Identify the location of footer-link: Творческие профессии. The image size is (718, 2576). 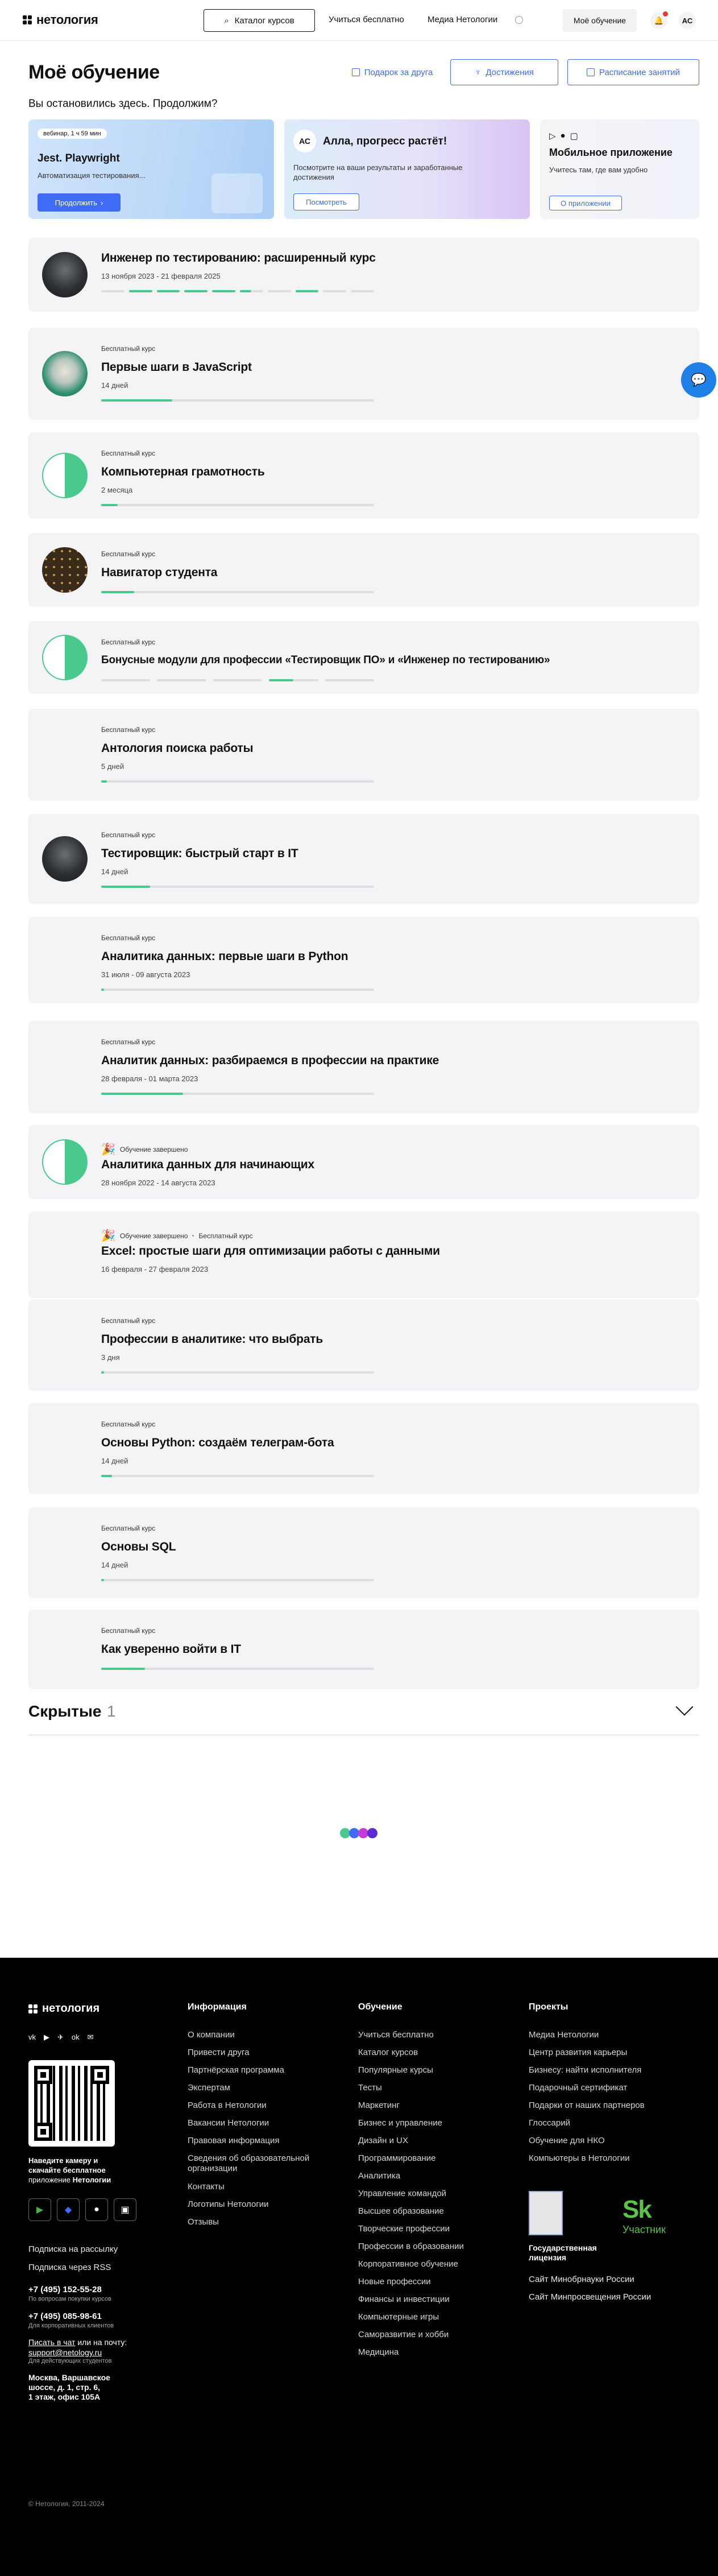
(411, 2229).